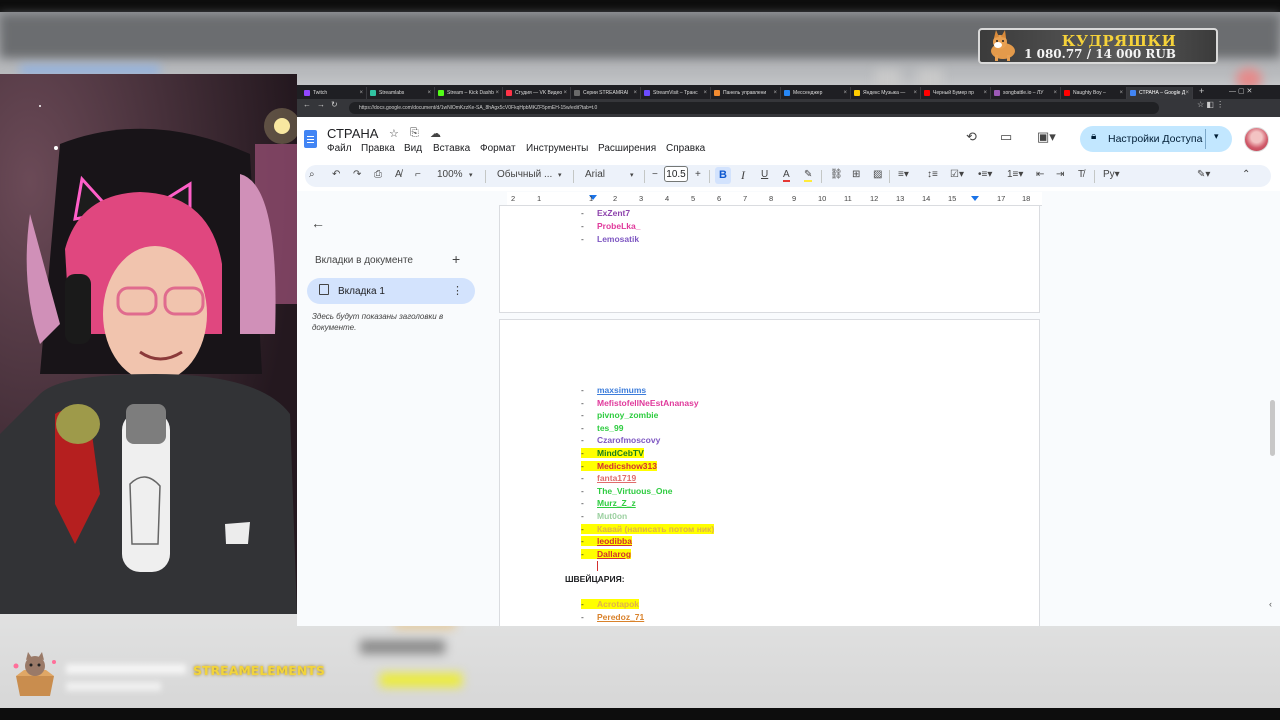  Describe the element at coordinates (614, 541) in the screenshot. I see `list-item: leodibba` at that location.